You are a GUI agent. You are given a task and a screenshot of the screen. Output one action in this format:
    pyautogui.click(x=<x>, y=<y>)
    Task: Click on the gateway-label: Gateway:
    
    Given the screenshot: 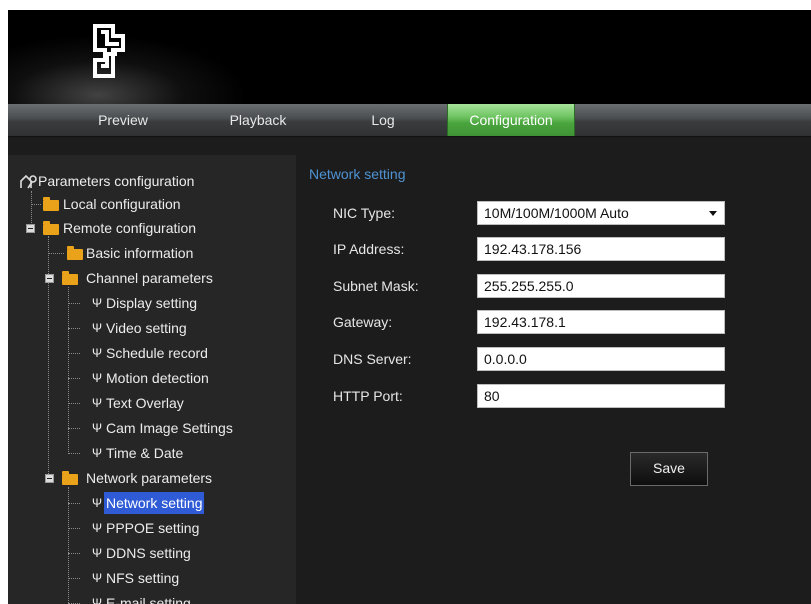 What is the action you would take?
    pyautogui.click(x=363, y=322)
    